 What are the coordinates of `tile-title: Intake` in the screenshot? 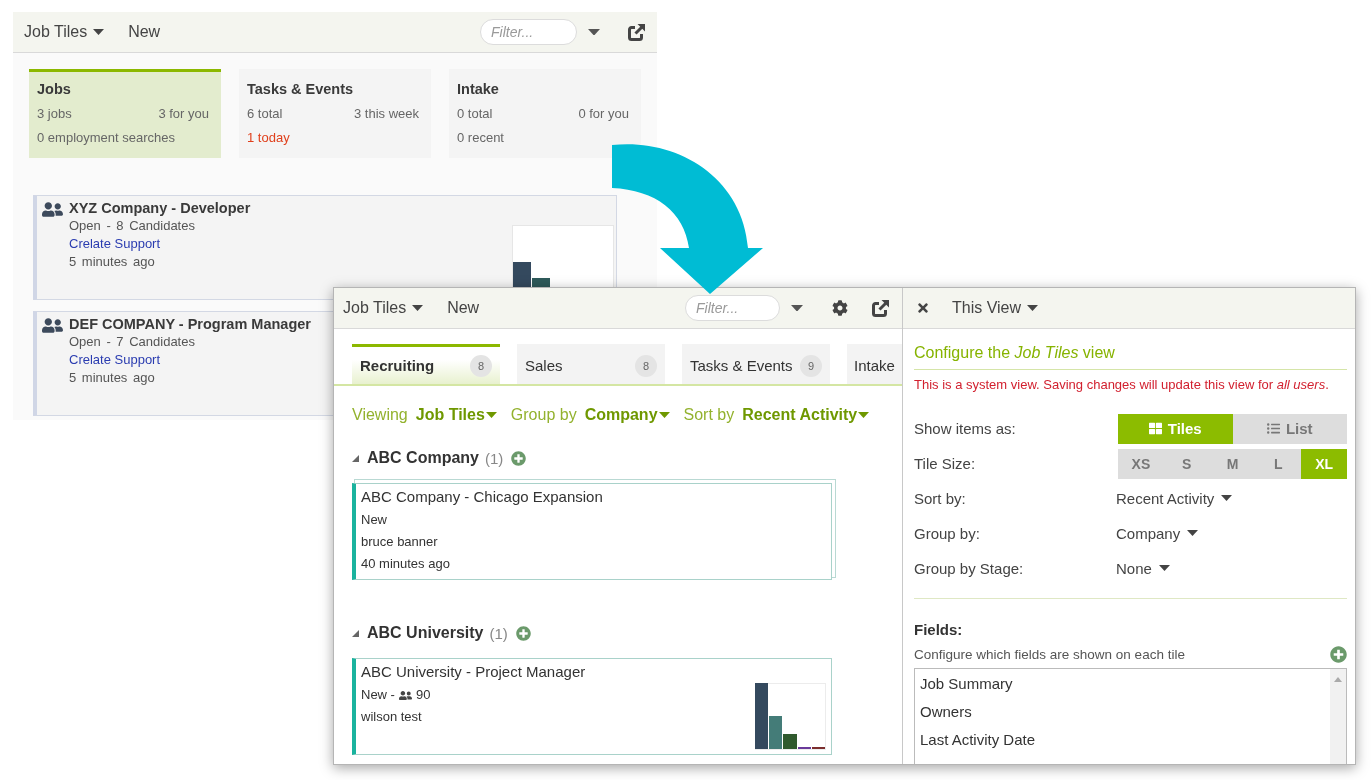 It's located at (478, 89).